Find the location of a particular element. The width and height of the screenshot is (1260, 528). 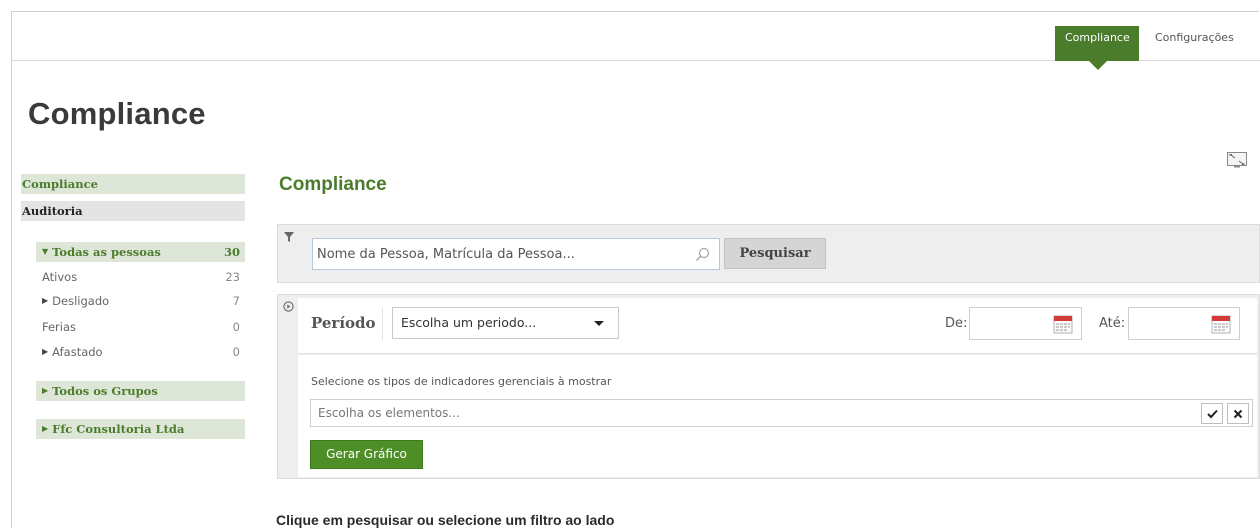

list-item-count: 23 is located at coordinates (232, 277).